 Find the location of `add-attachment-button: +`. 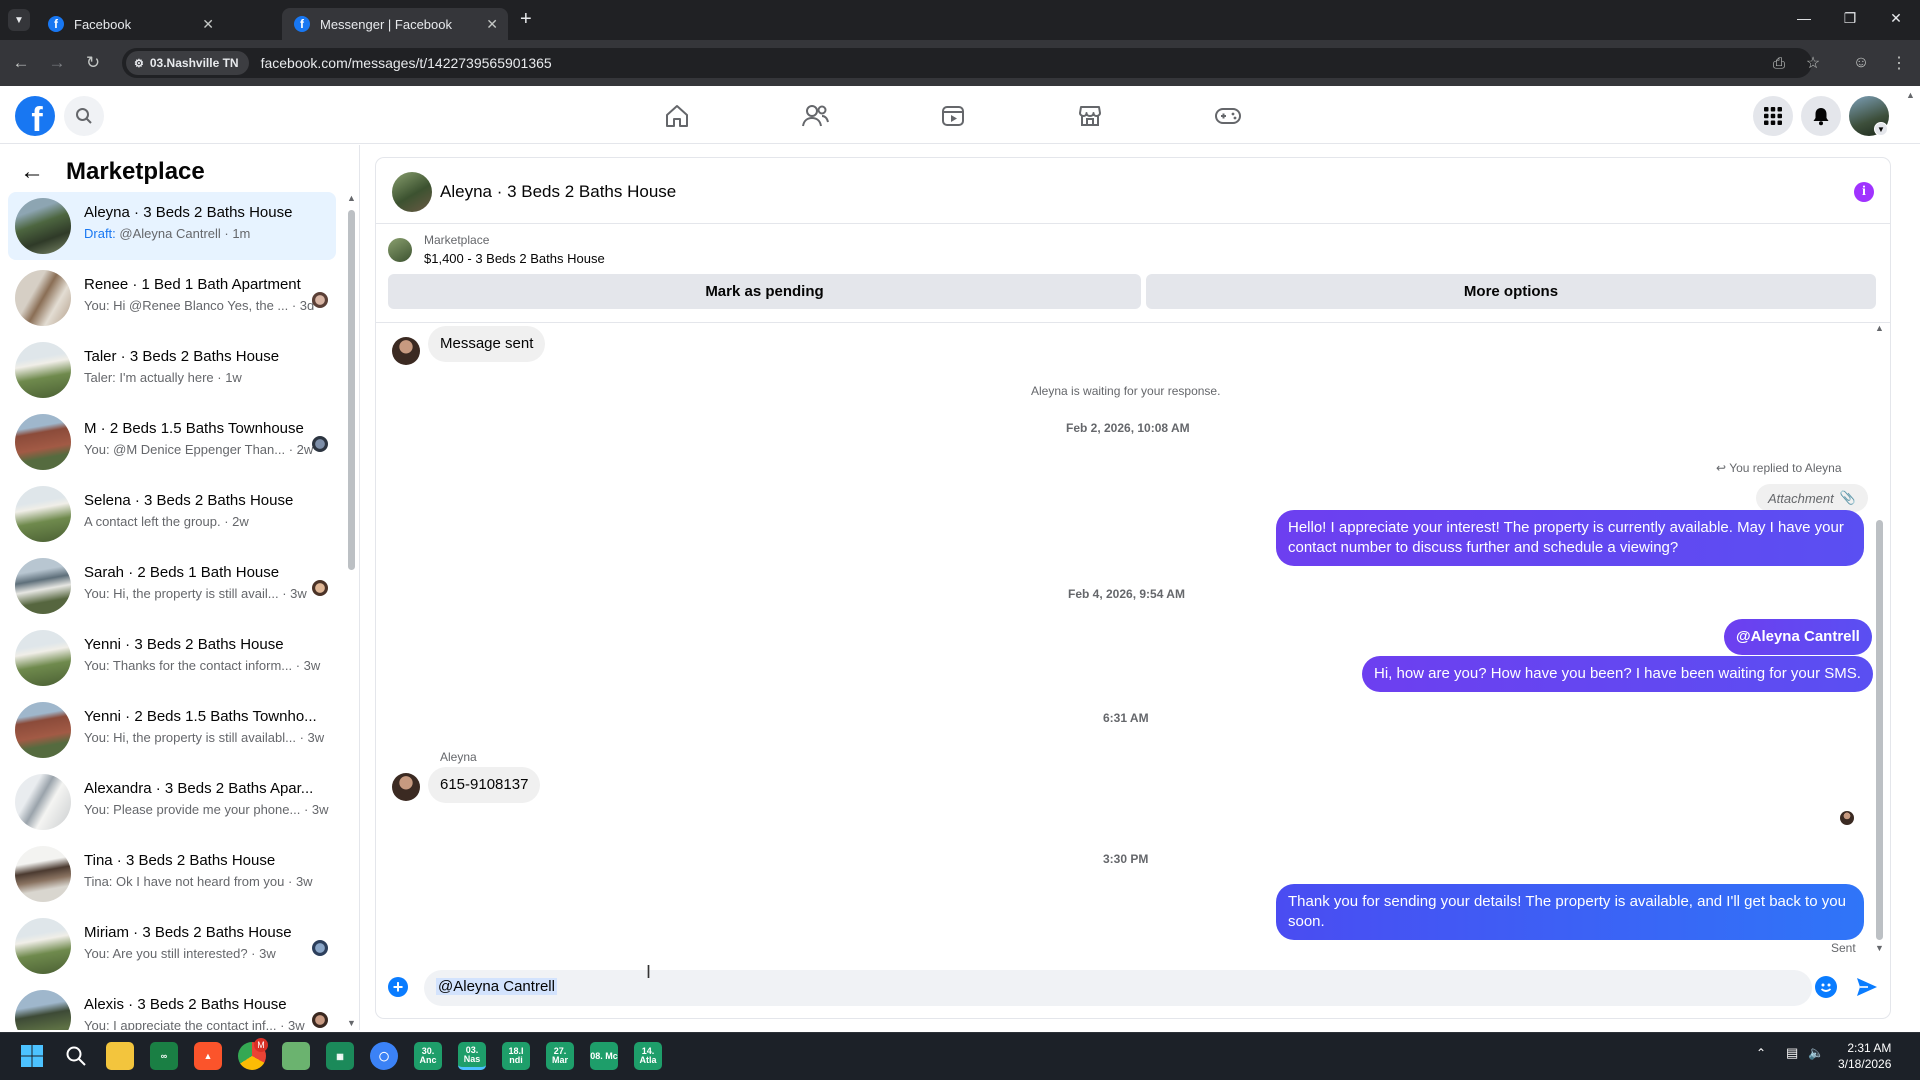

add-attachment-button: + is located at coordinates (398, 987).